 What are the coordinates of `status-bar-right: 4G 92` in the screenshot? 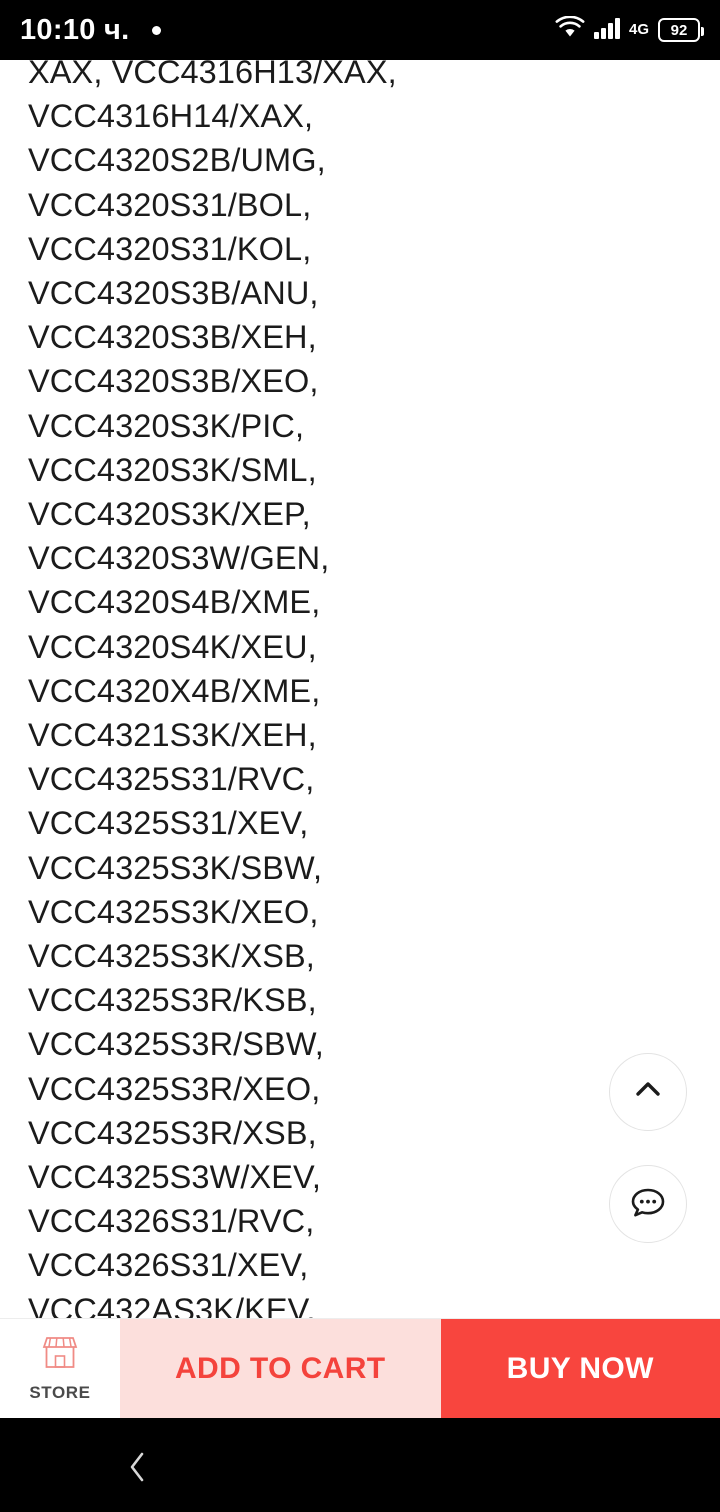 It's located at (629, 29).